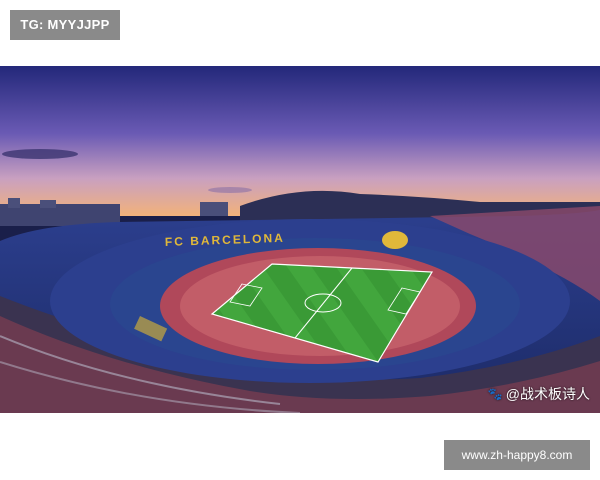 The width and height of the screenshot is (600, 480). Describe the element at coordinates (547, 394) in the screenshot. I see `watermark-text: @战术板诗人` at that location.